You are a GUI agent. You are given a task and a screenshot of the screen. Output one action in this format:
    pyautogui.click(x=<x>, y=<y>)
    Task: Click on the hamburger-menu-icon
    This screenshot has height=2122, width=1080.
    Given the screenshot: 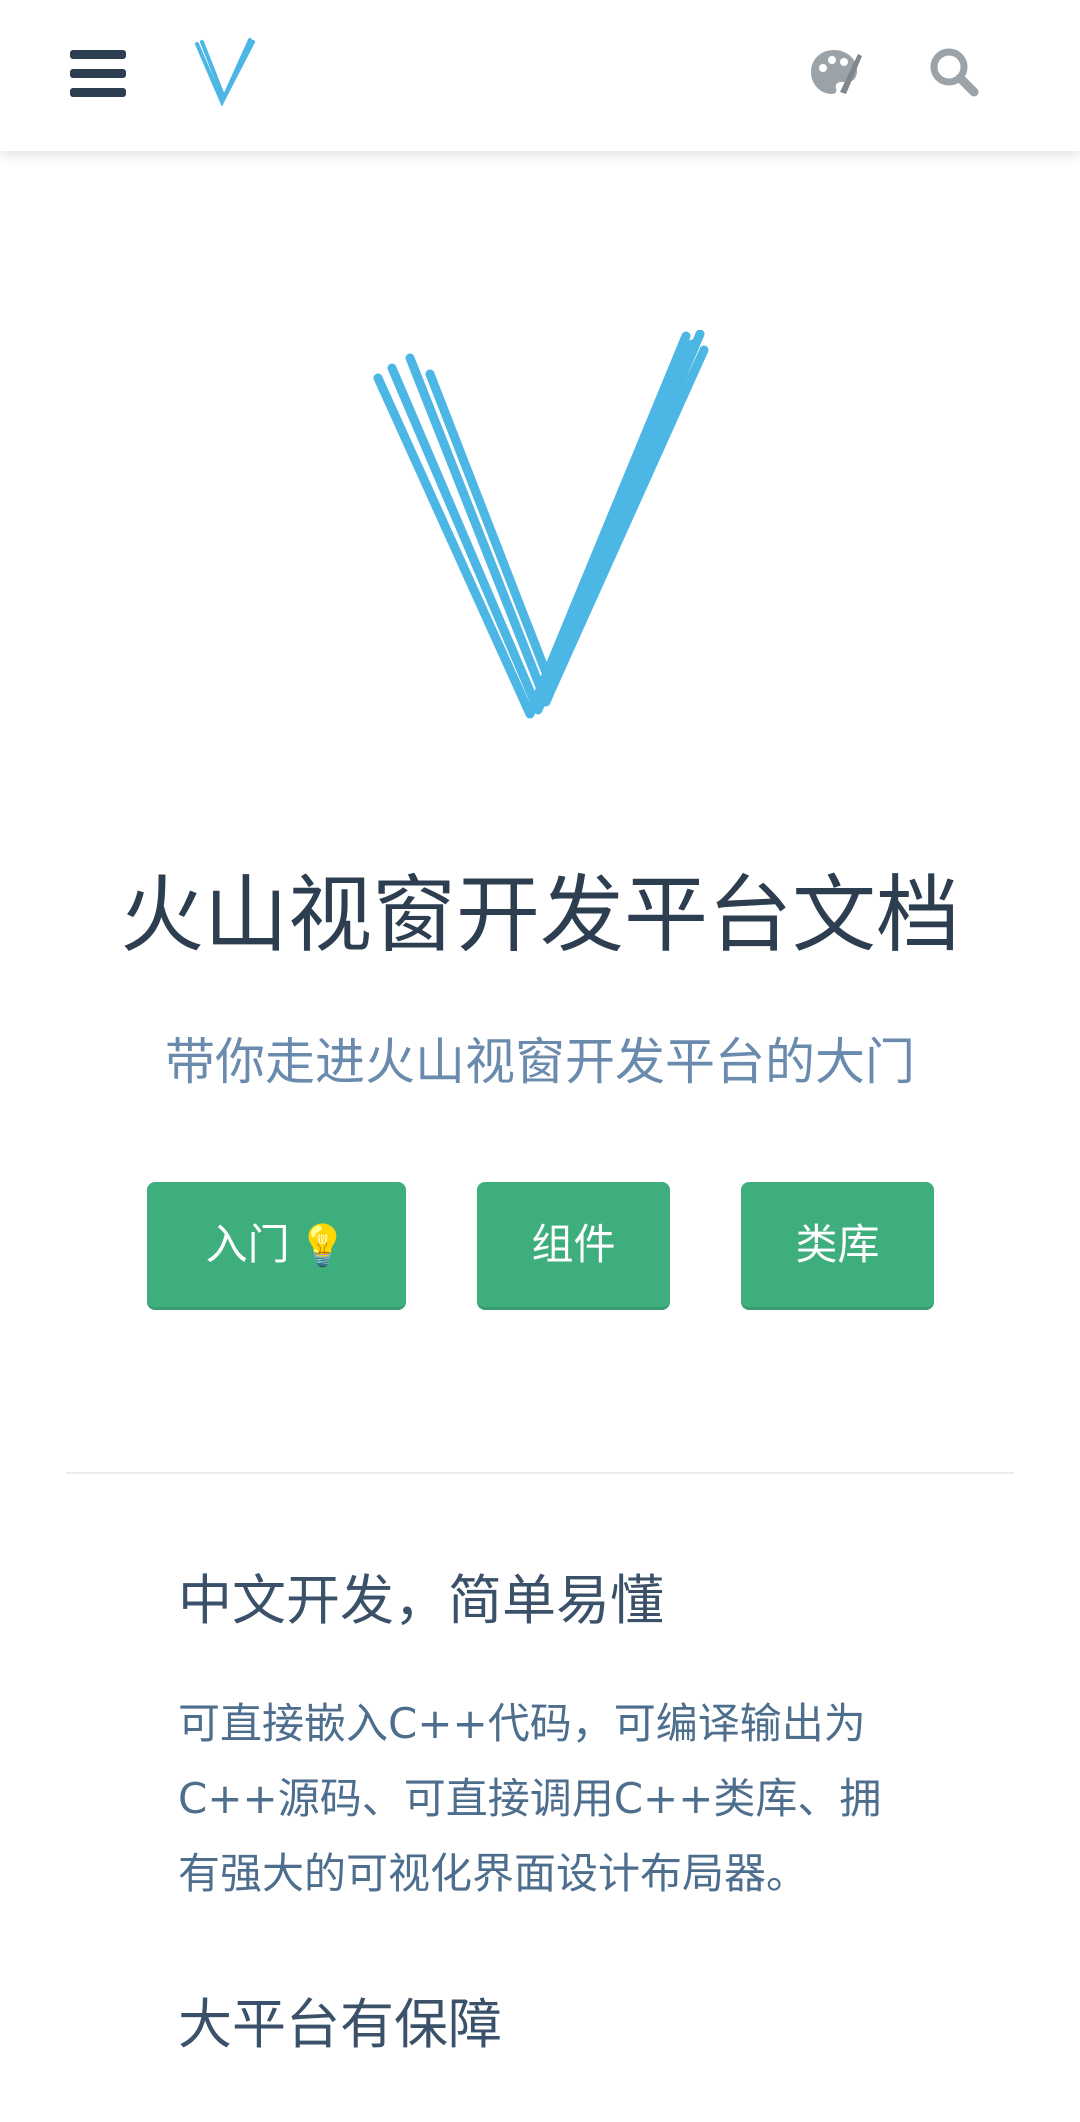 What is the action you would take?
    pyautogui.click(x=98, y=73)
    